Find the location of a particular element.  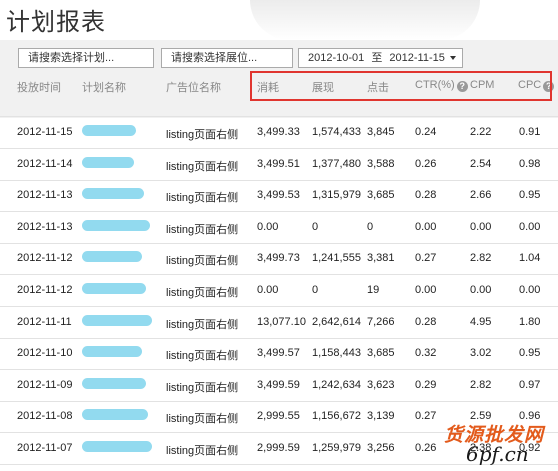

cell-date: 2012-11-13 is located at coordinates (45, 226).